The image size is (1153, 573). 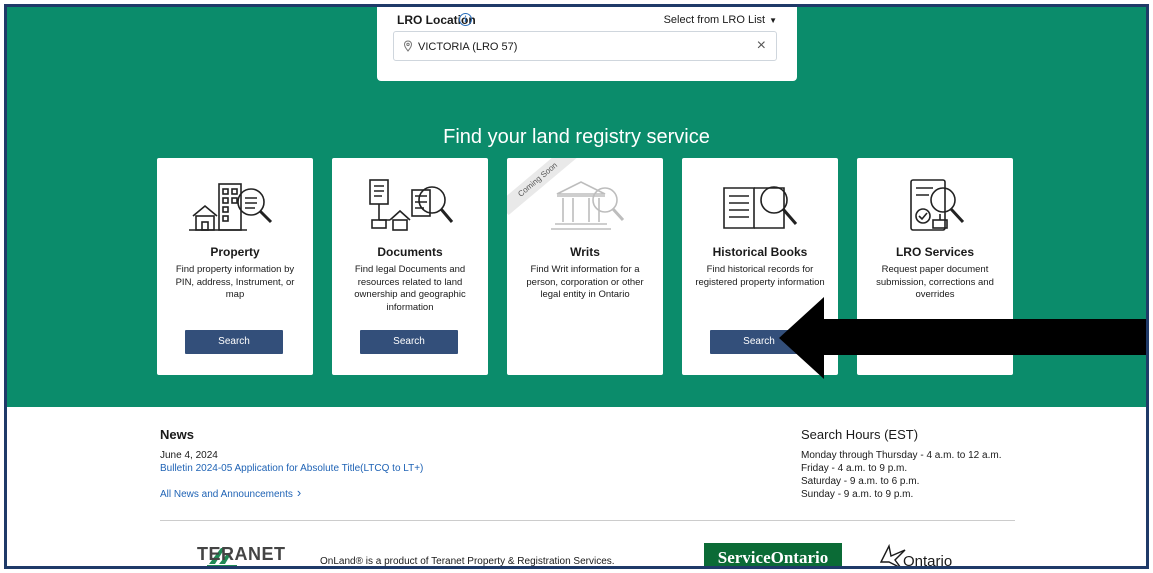 What do you see at coordinates (937, 205) in the screenshot?
I see `lro-services-icon` at bounding box center [937, 205].